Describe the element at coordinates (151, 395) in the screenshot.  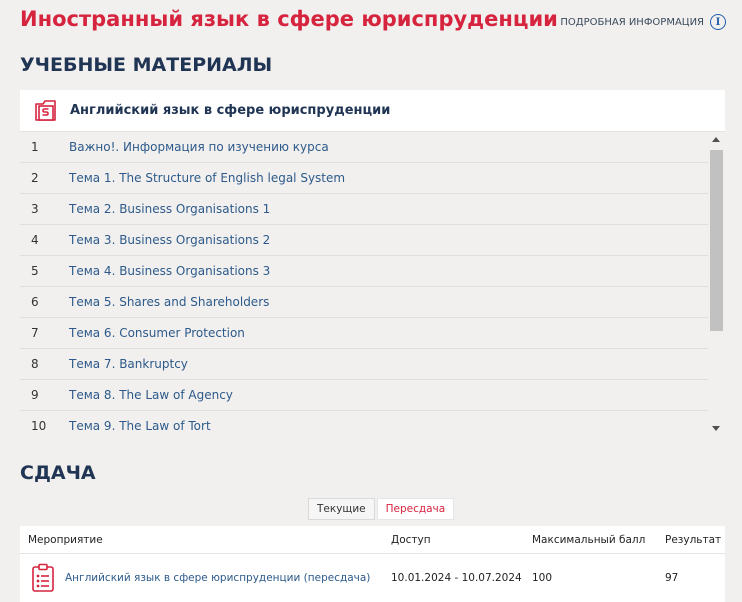
I see `topic-link: Тема 8. The Law of Agency` at that location.